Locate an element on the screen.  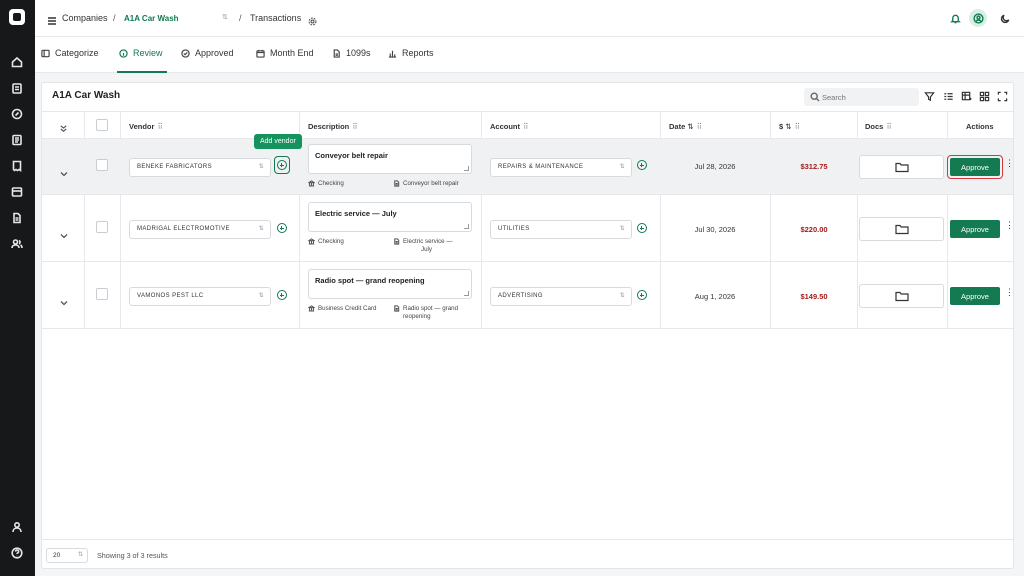
column-header-docs: Docs ⠿ is located at coordinates (878, 126).